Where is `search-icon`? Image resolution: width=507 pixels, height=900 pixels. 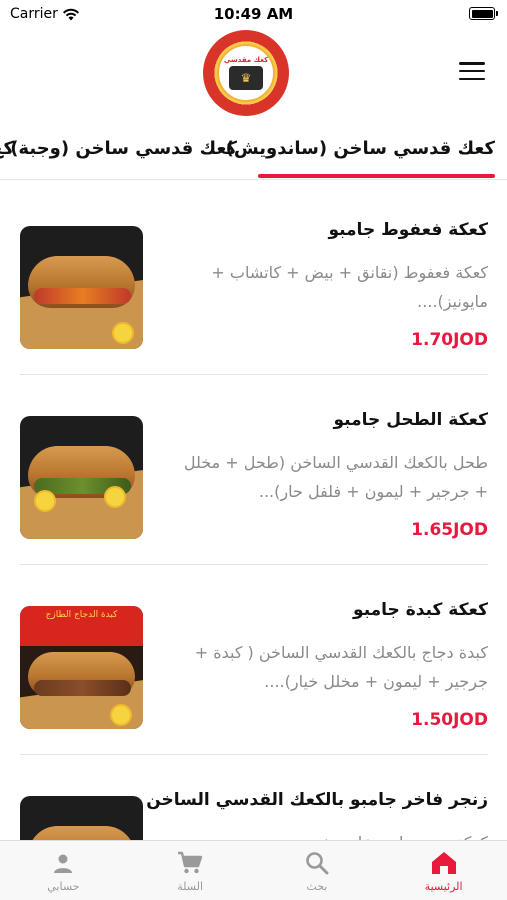 search-icon is located at coordinates (317, 863).